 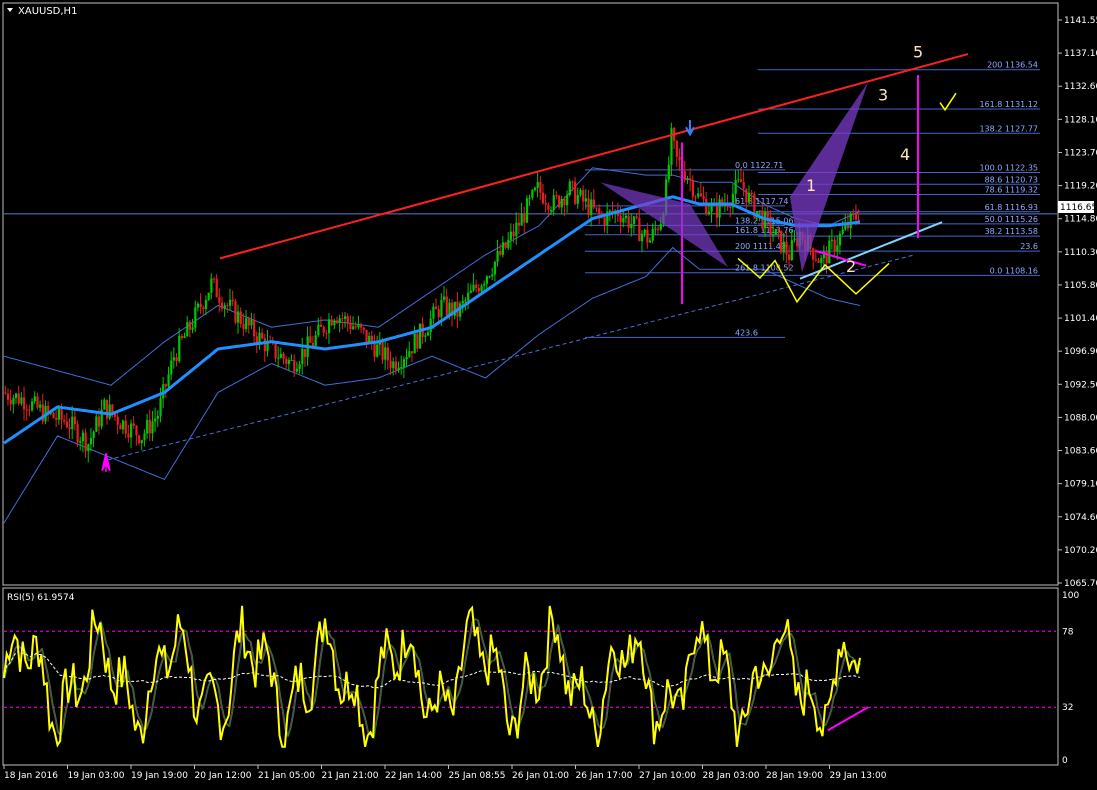 What do you see at coordinates (1080, 518) in the screenshot?
I see `price-tick-label: 1074.60` at bounding box center [1080, 518].